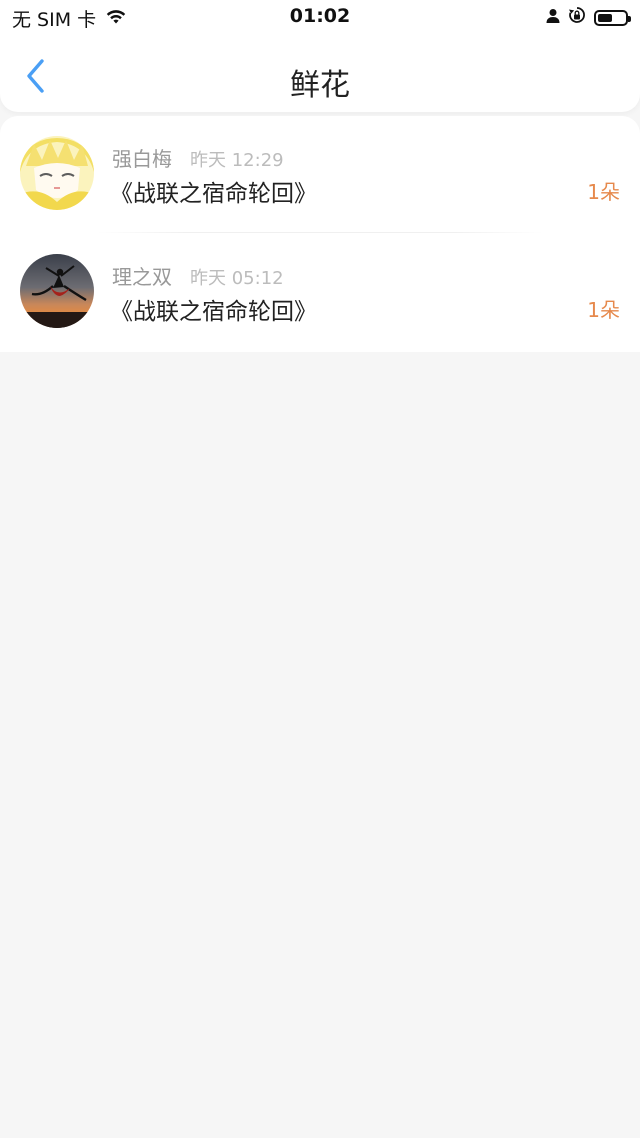 This screenshot has width=640, height=1138. I want to click on list-item: 理之双 昨天 05:12 《战联之宿命轮回》 1朵, so click(320, 293).